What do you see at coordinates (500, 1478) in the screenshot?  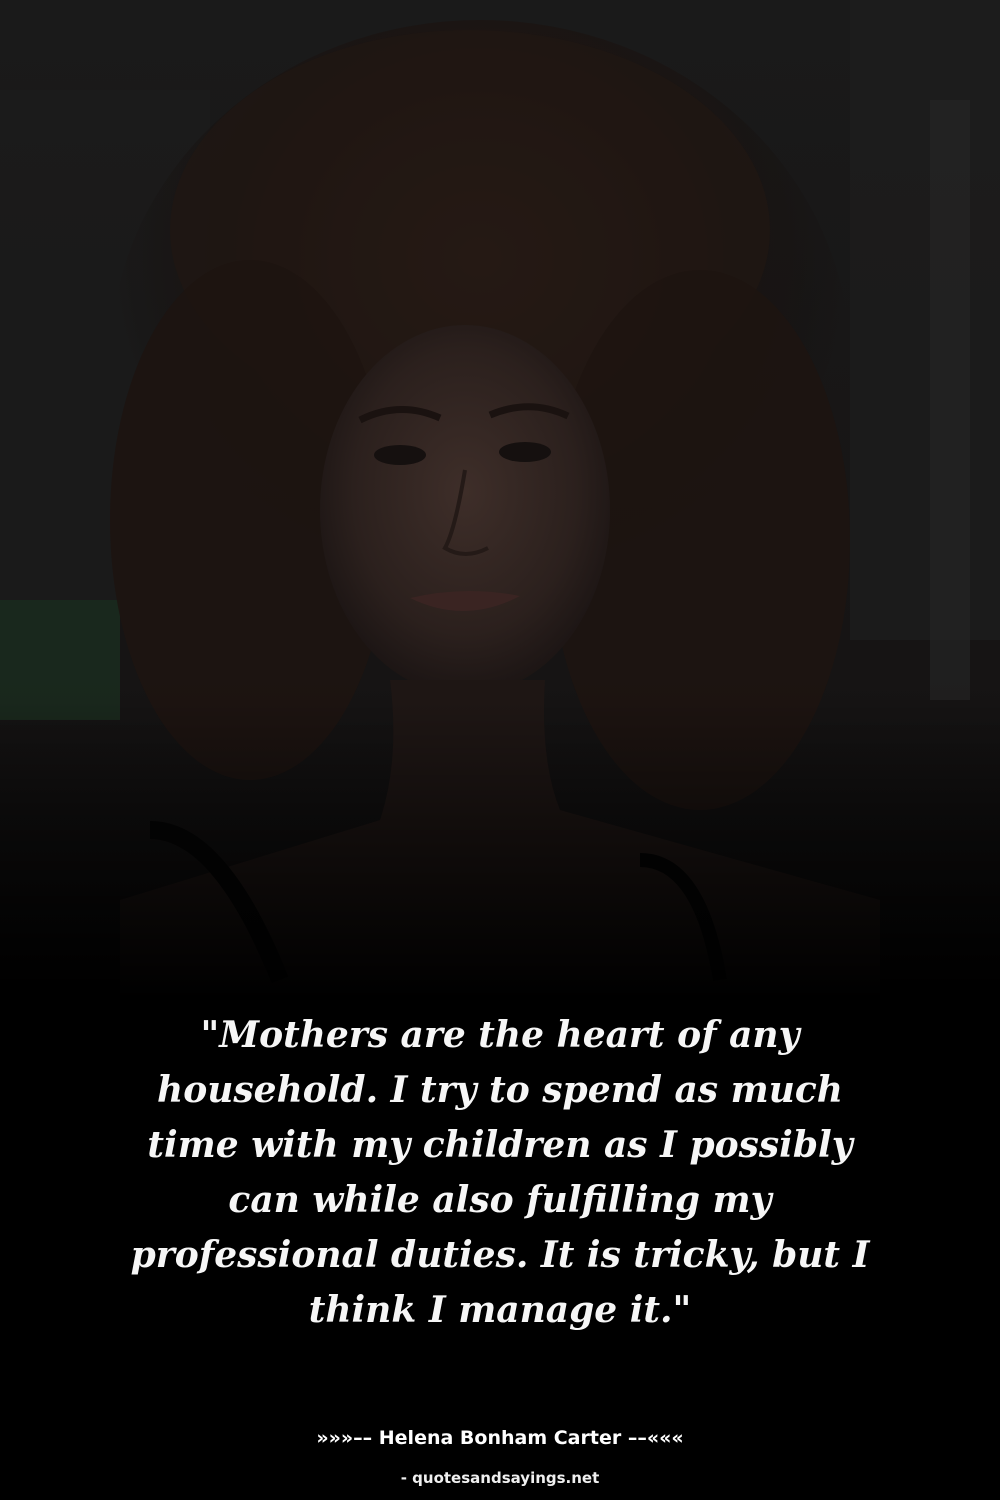 I see `source-credit: - quotesandsayings.net` at bounding box center [500, 1478].